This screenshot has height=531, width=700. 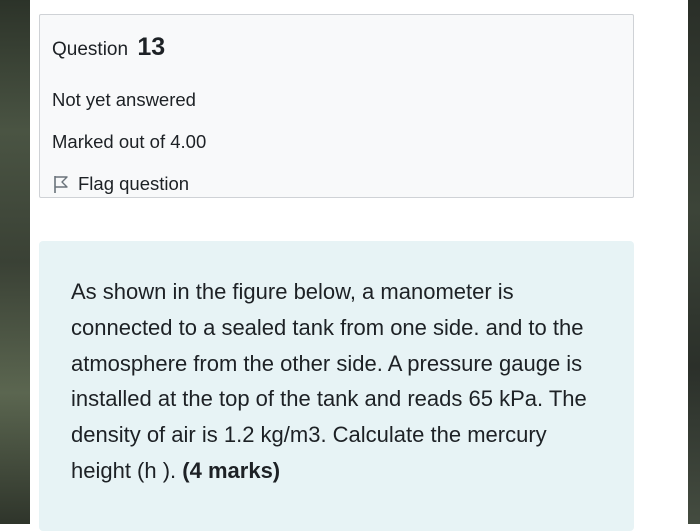 I want to click on photo-edge-right, so click(x=694, y=262).